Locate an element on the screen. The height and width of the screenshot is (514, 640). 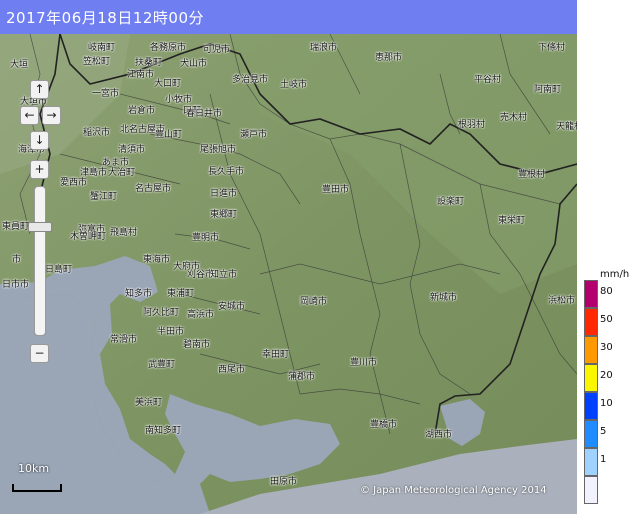
zoom-out-button: − is located at coordinates (39, 353).